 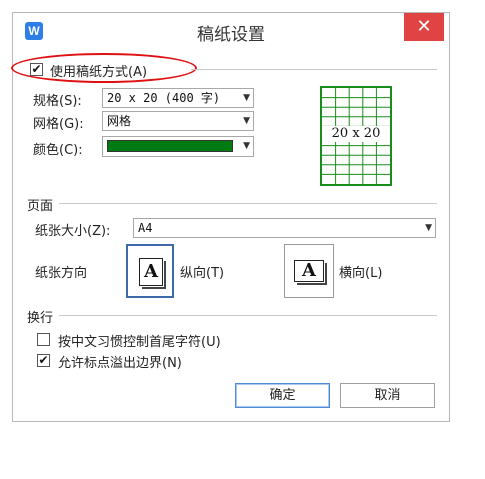 I want to click on color-select: ▼, so click(x=178, y=146).